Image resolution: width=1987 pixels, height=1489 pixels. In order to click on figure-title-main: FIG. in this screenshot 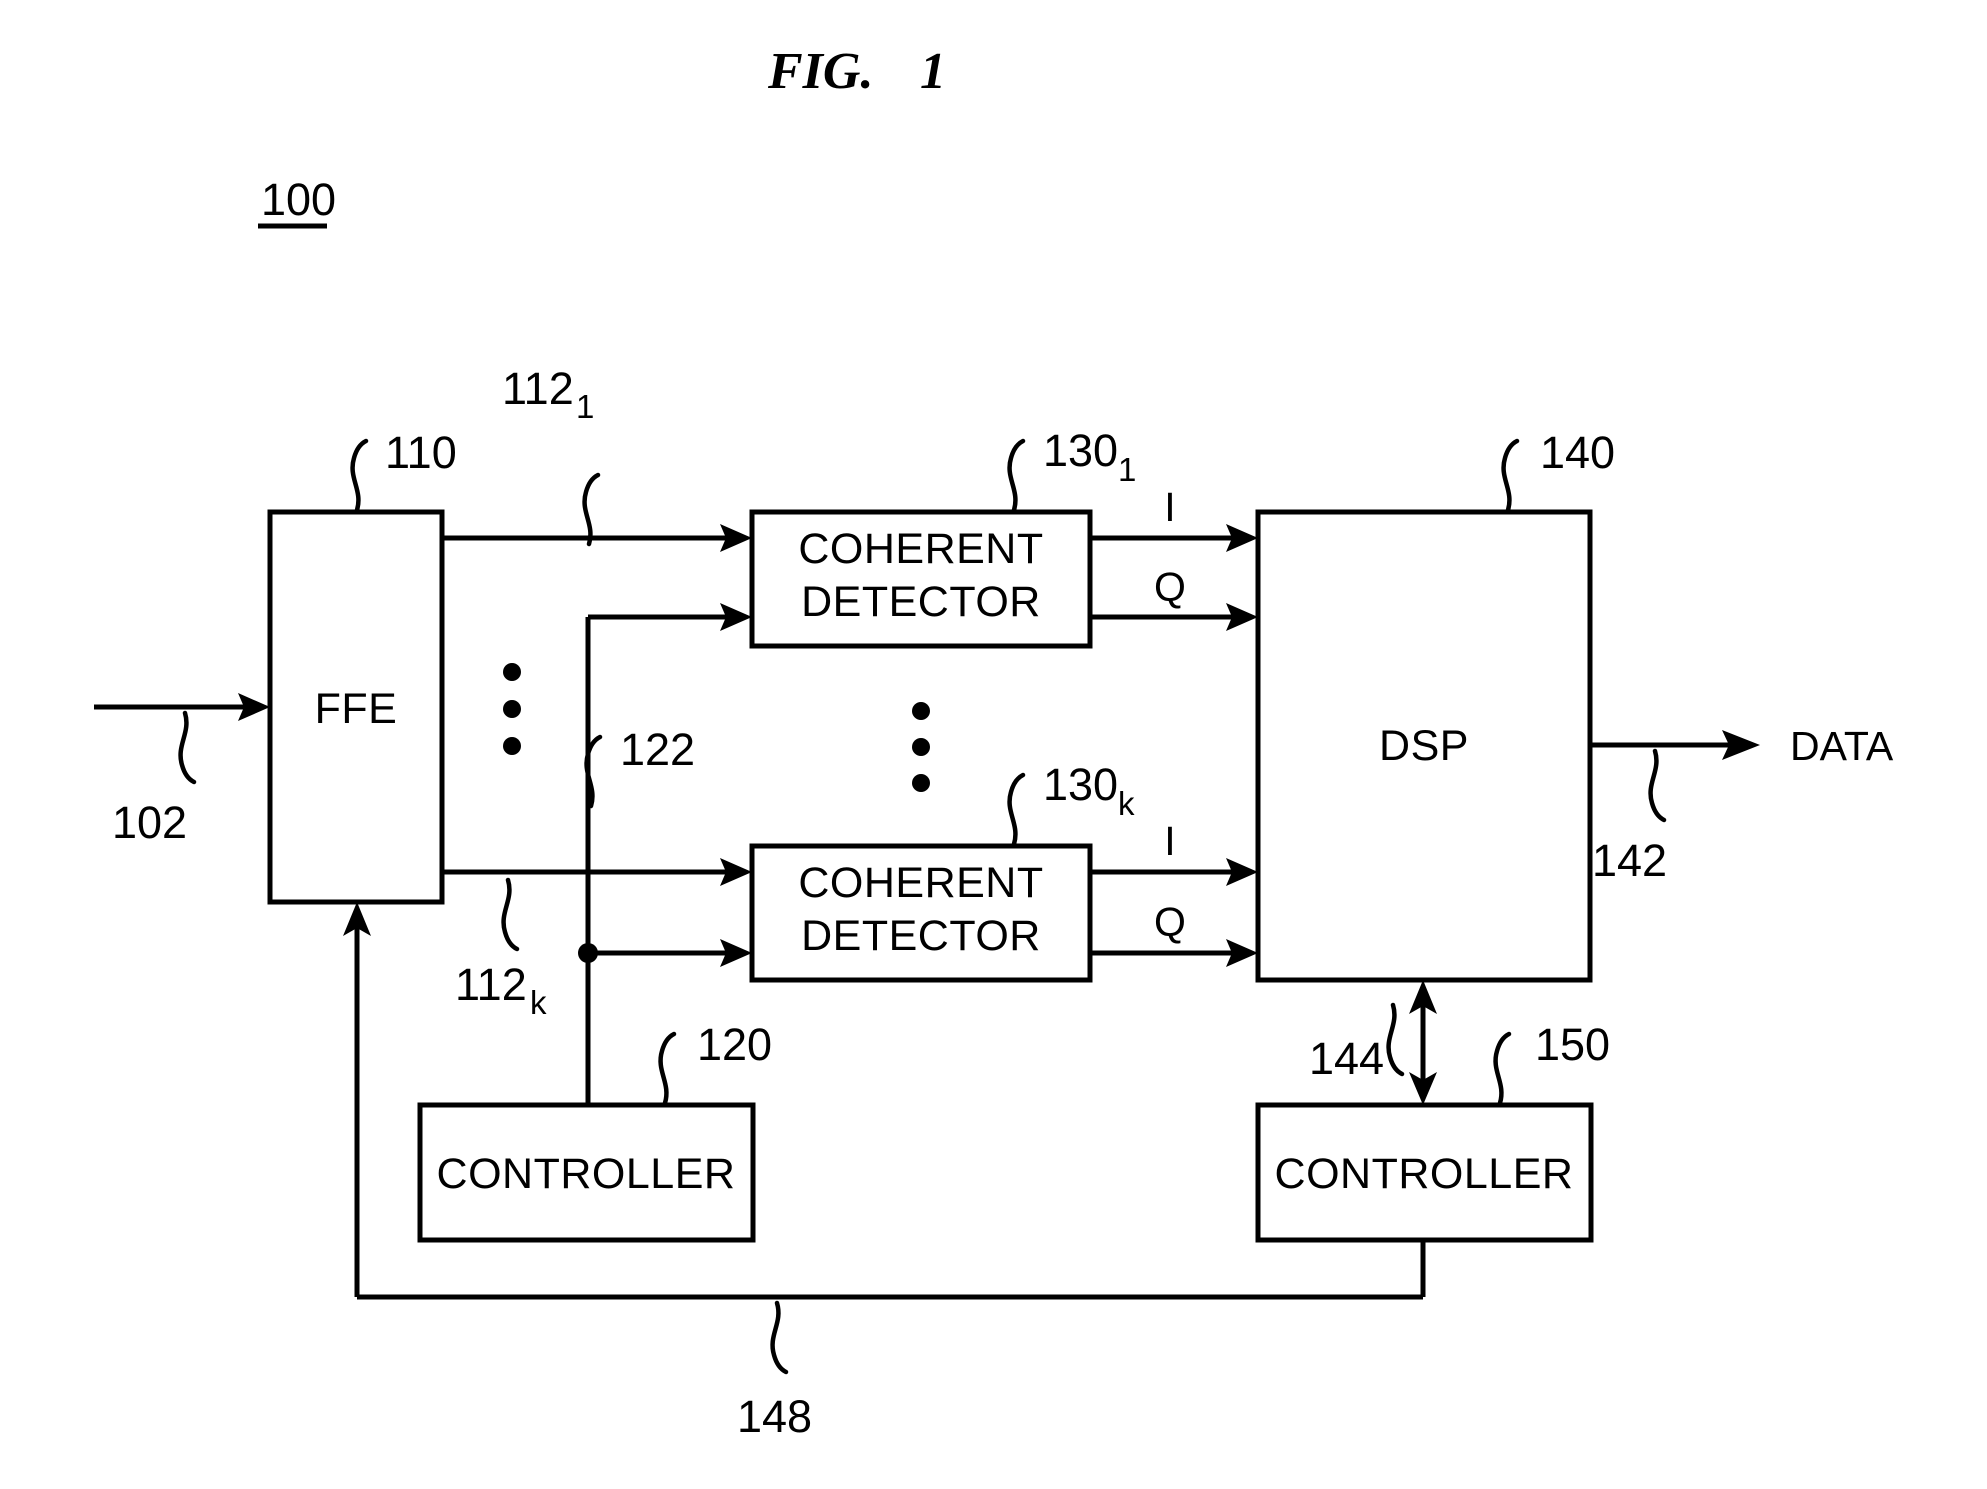, I will do `click(820, 71)`.